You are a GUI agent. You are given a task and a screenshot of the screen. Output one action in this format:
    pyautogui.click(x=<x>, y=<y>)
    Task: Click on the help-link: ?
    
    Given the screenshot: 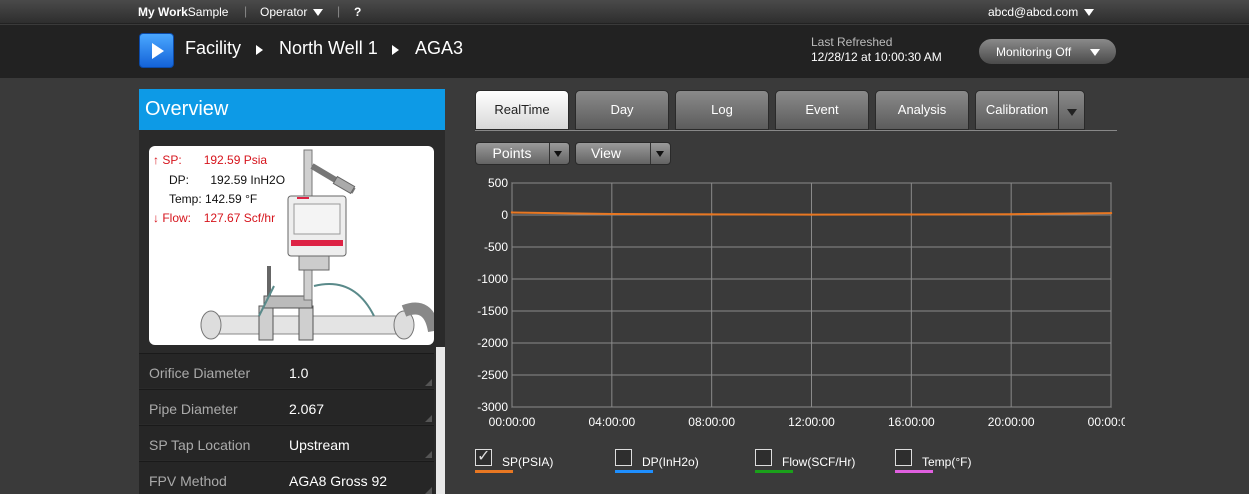 What is the action you would take?
    pyautogui.click(x=357, y=12)
    